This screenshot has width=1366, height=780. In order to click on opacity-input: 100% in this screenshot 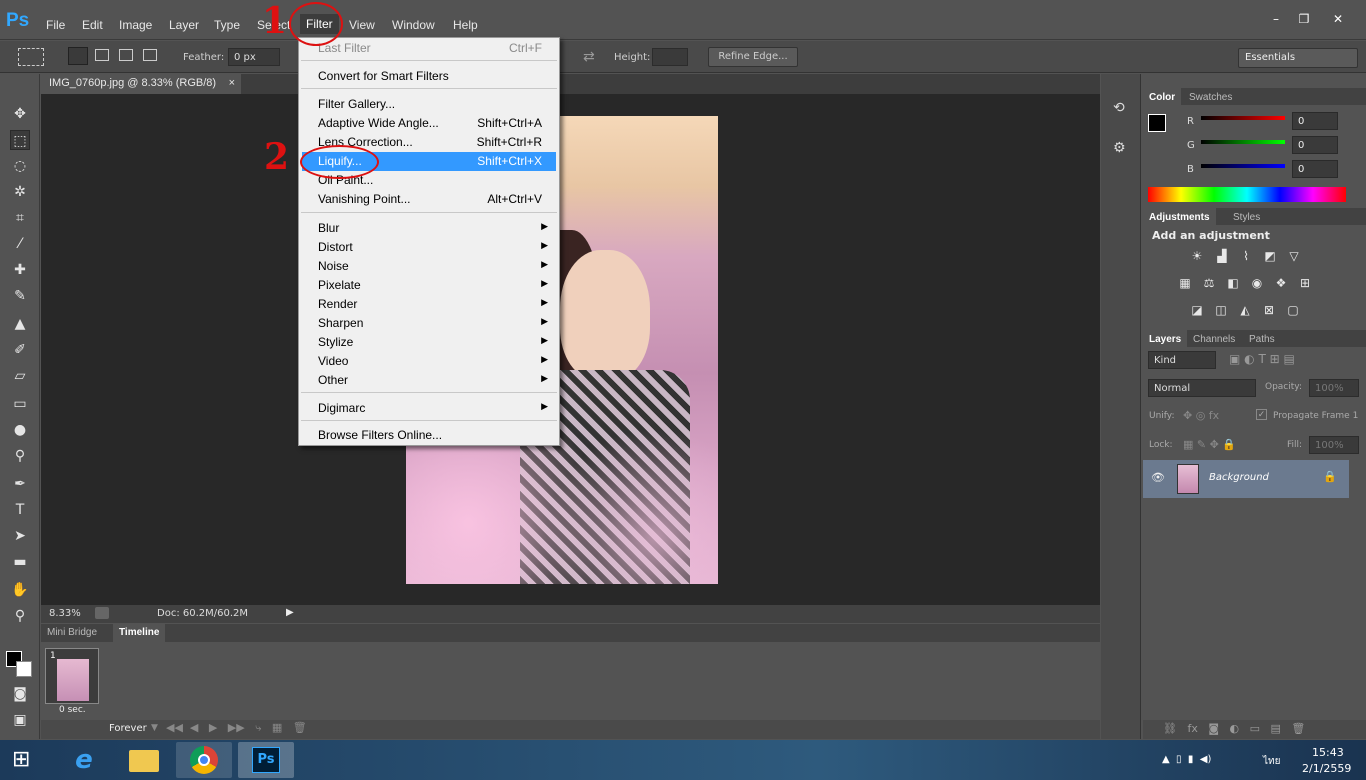, I will do `click(1334, 388)`.